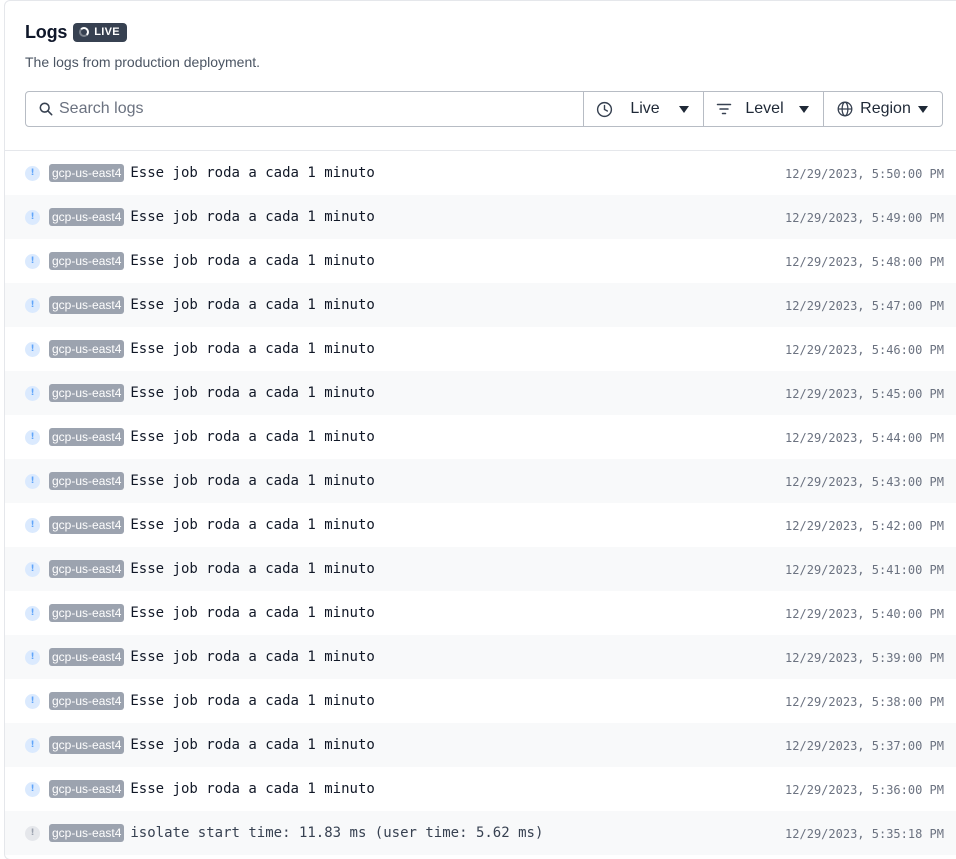 This screenshot has width=956, height=859. I want to click on live-dropdown-label: Live, so click(645, 108).